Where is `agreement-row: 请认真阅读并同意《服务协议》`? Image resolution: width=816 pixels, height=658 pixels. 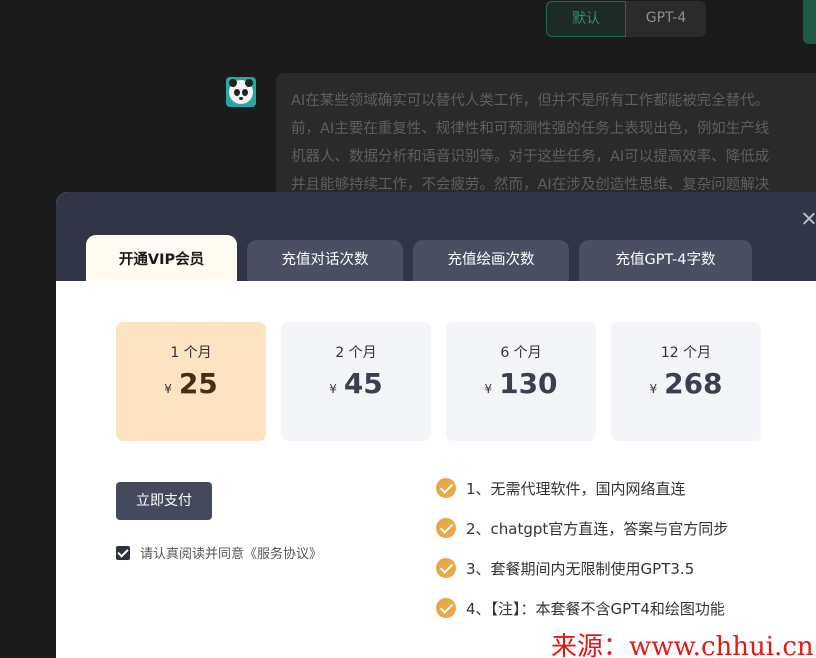
agreement-row: 请认真阅读并同意《服务协议》 is located at coordinates (219, 552).